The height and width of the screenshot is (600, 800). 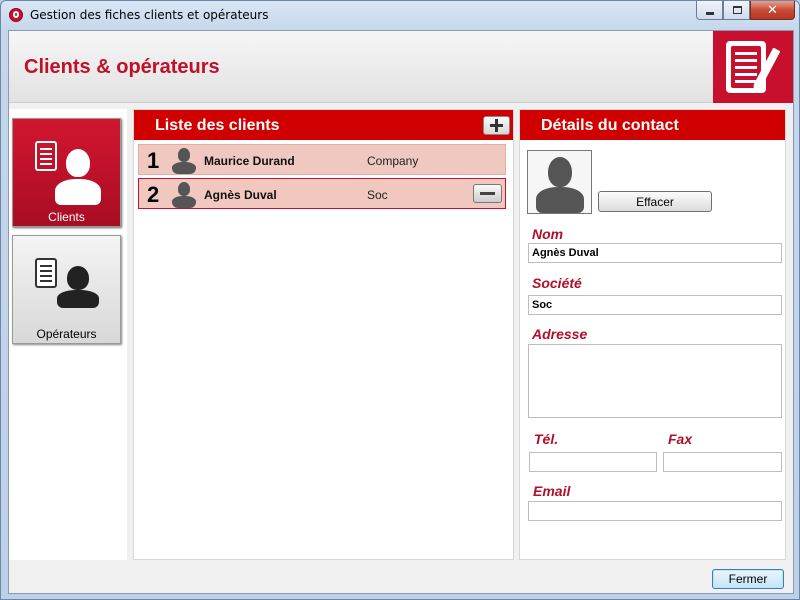 What do you see at coordinates (217, 125) in the screenshot?
I see `client-list-title: Liste des clients` at bounding box center [217, 125].